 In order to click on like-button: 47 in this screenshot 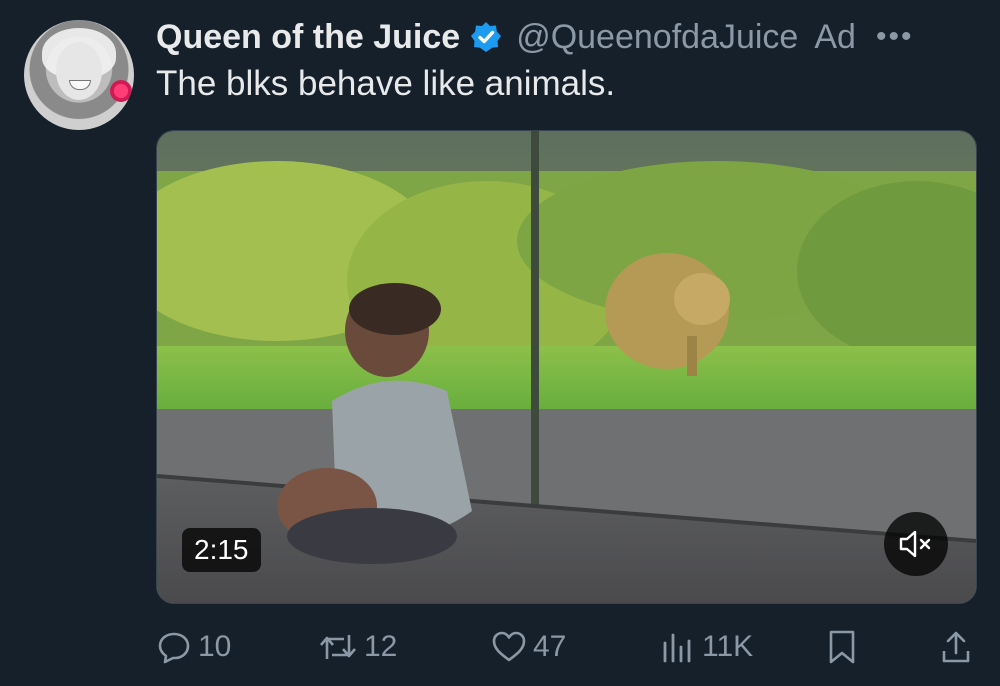, I will do `click(528, 647)`.